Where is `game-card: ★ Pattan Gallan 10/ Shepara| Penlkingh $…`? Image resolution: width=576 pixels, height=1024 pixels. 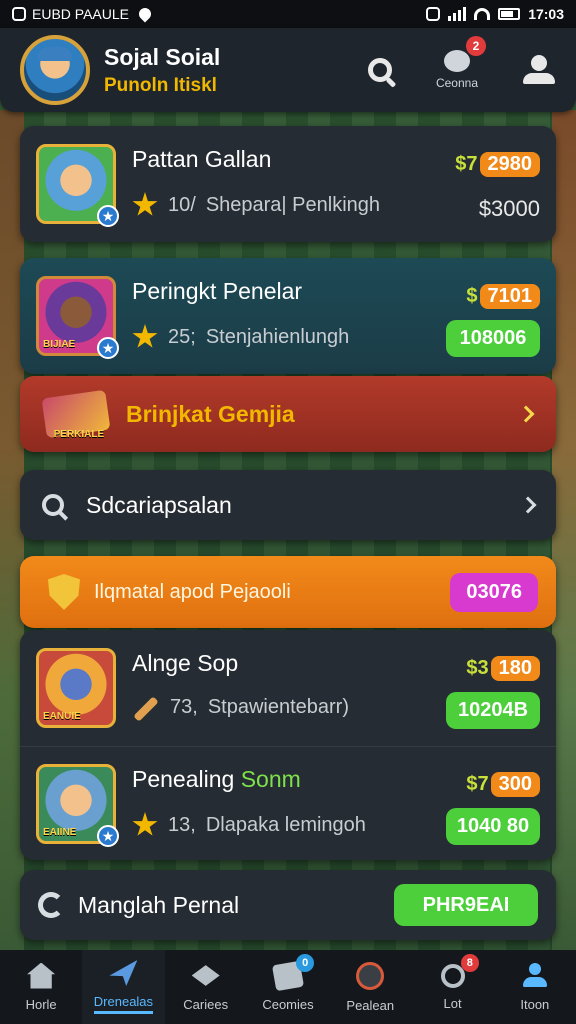
game-card: ★ Pattan Gallan 10/ Shepara| Penlkingh $… is located at coordinates (288, 184).